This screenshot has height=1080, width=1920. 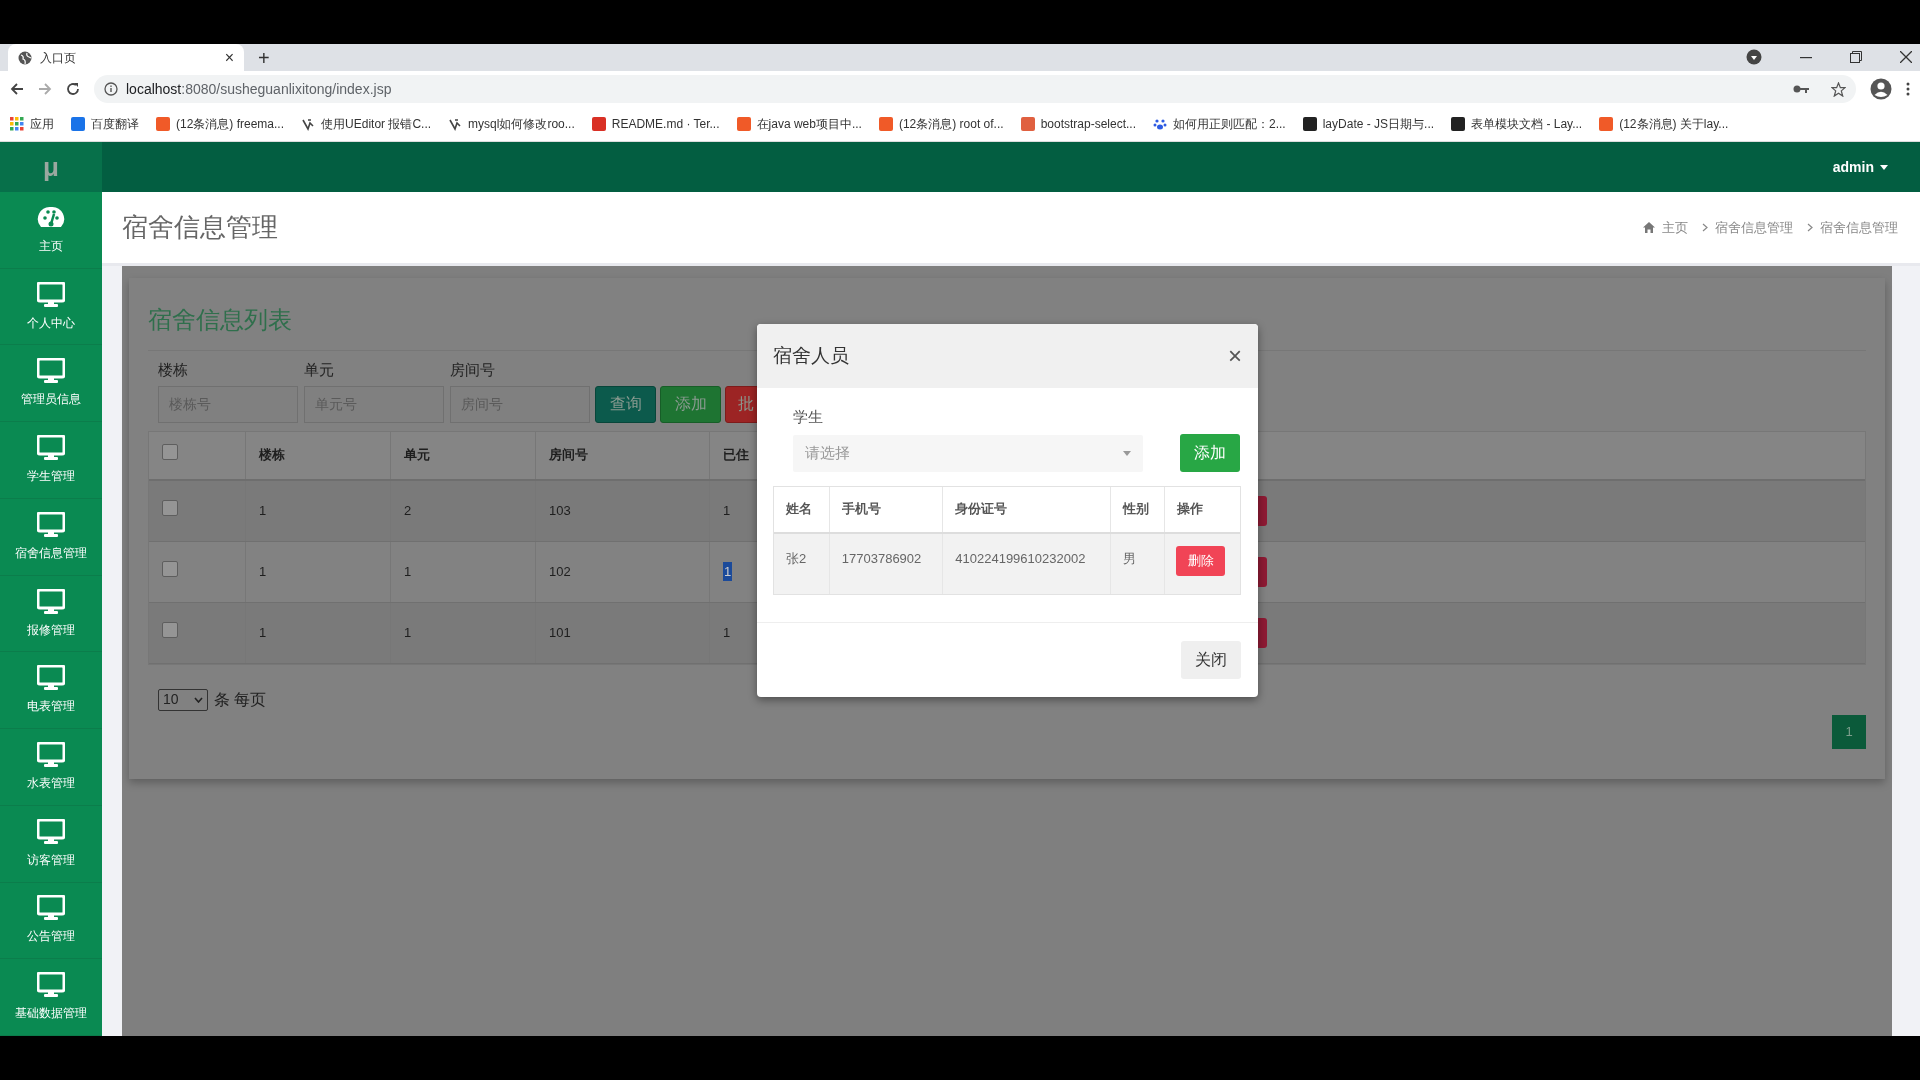 What do you see at coordinates (625, 404) in the screenshot?
I see `query-button: 查询` at bounding box center [625, 404].